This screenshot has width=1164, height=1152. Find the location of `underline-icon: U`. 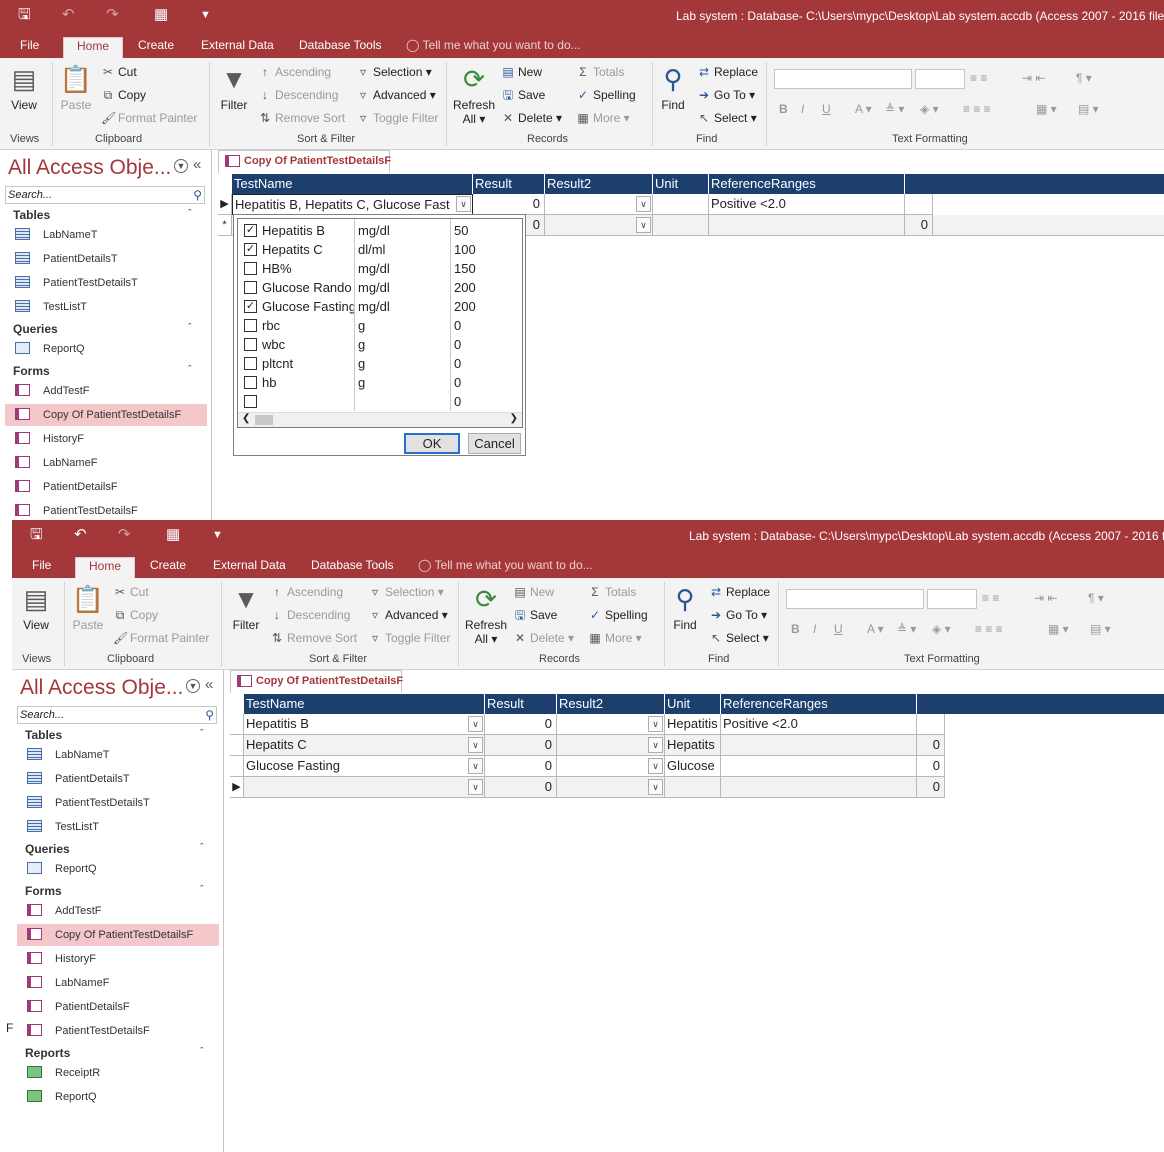

underline-icon: U is located at coordinates (838, 629).